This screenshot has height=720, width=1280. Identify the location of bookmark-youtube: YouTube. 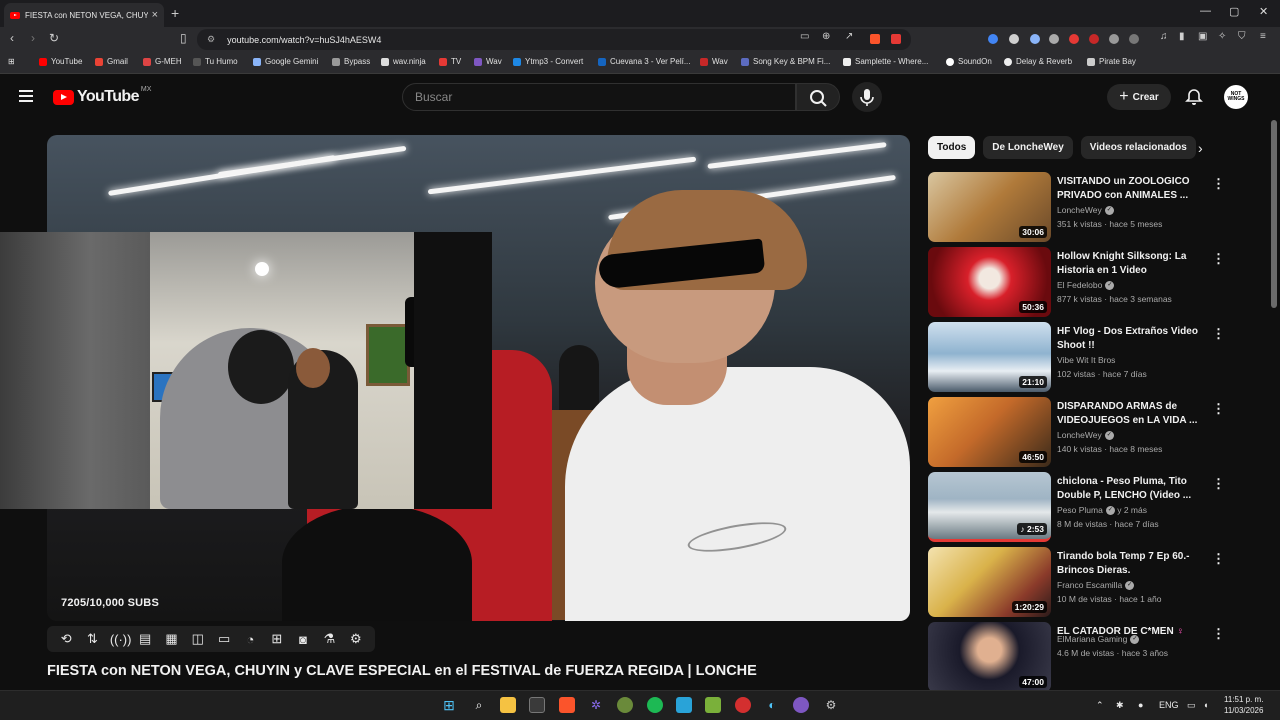
(60, 61).